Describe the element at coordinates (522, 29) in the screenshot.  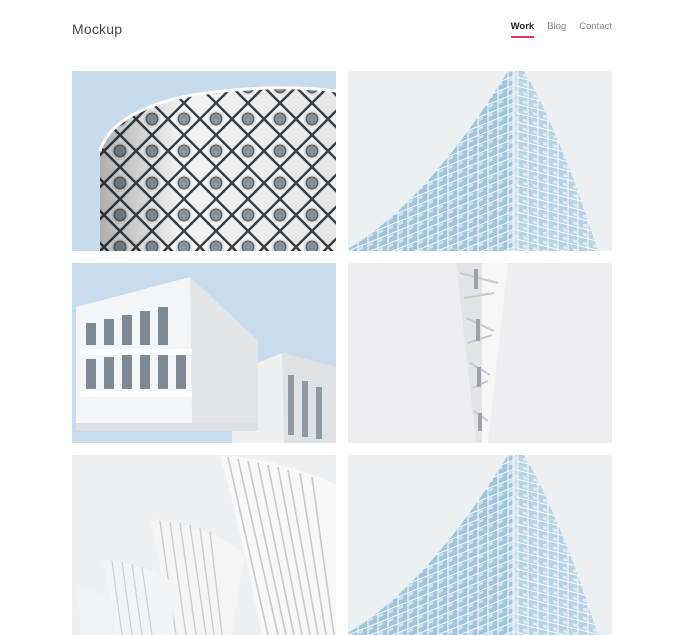
I see `nav-item-work: Work` at that location.